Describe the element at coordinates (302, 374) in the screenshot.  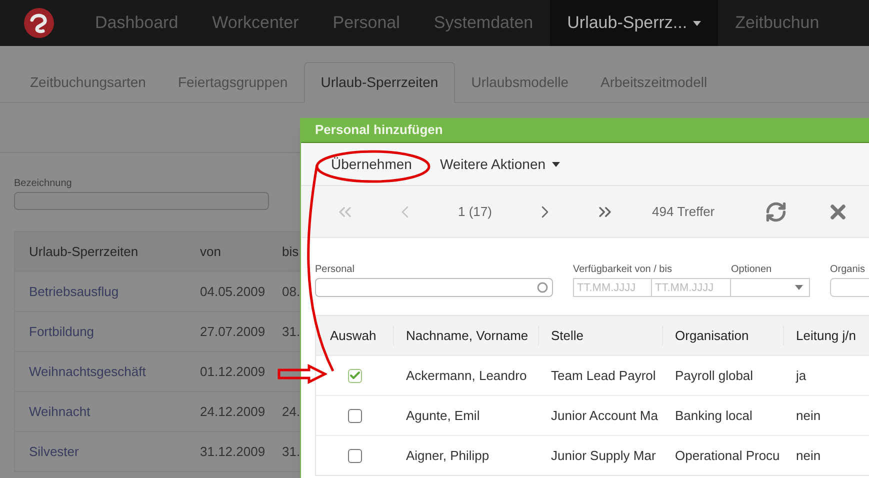
I see `pointer-arrow-icon` at that location.